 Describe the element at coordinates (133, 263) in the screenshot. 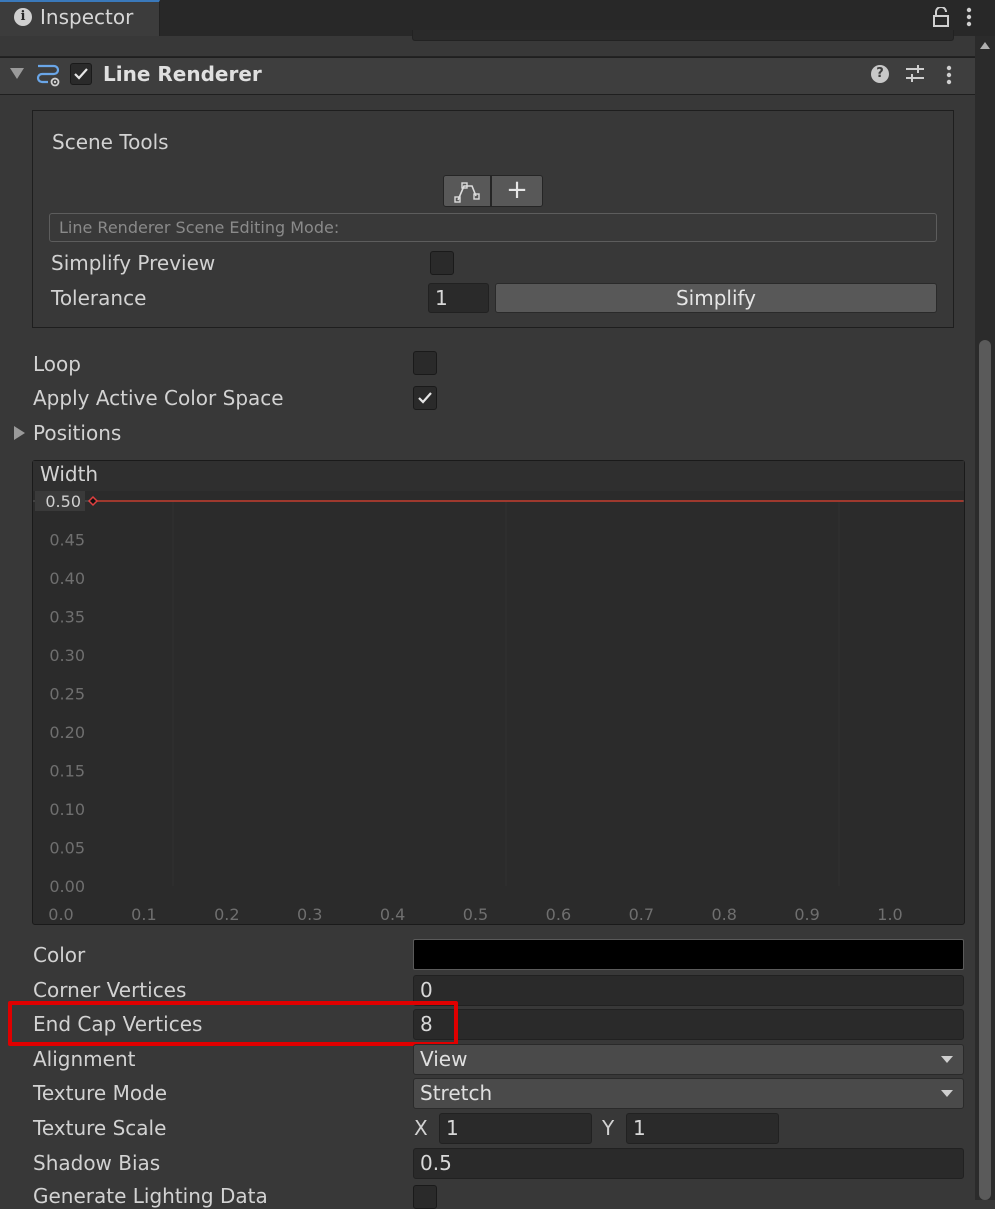

I see `simplify-preview-label: Simplify Preview` at that location.